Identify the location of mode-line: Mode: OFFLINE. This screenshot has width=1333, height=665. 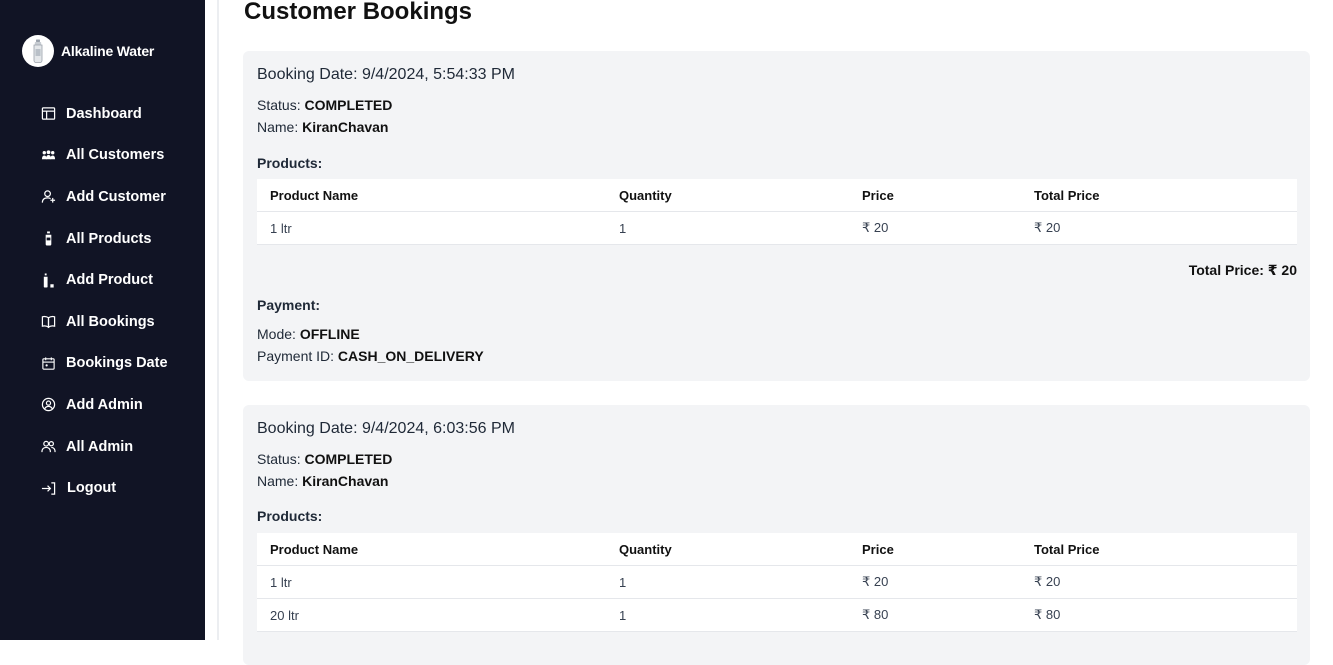
(308, 334).